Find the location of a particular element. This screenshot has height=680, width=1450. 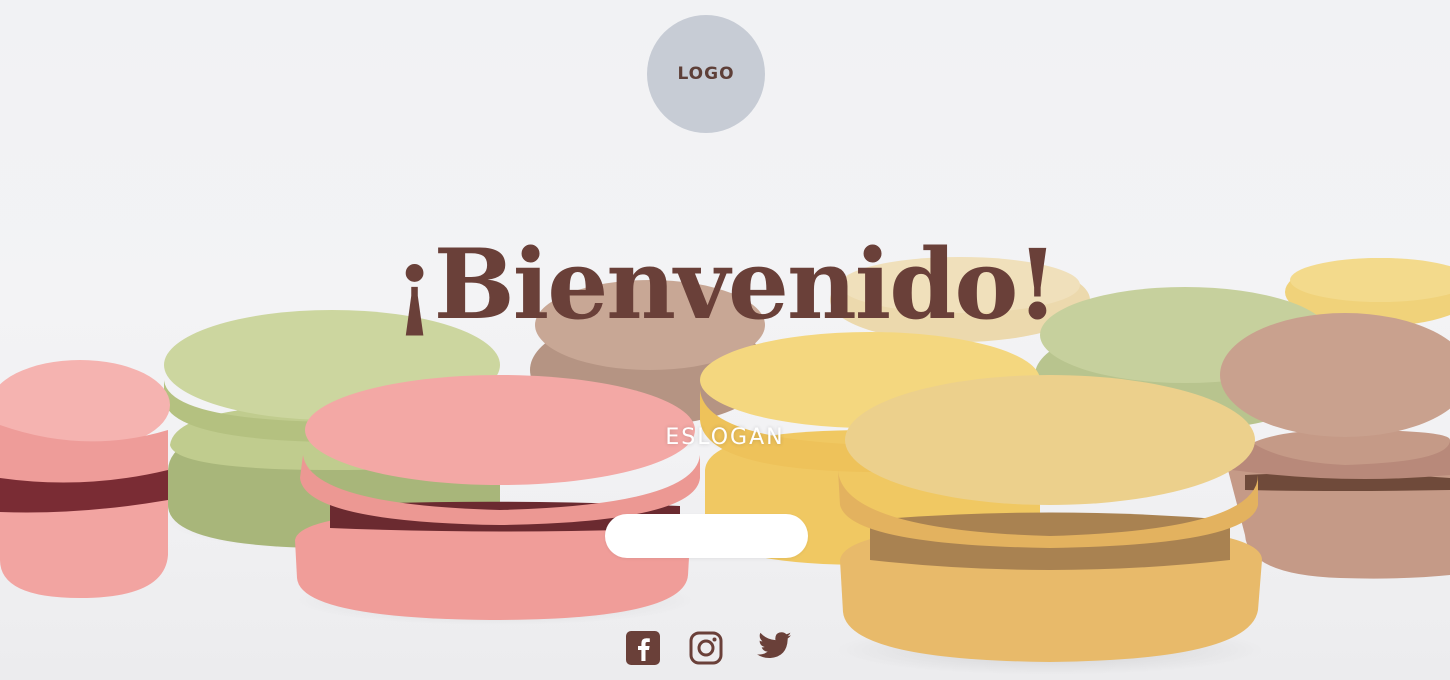

macaron-yellow-front is located at coordinates (1050, 525).